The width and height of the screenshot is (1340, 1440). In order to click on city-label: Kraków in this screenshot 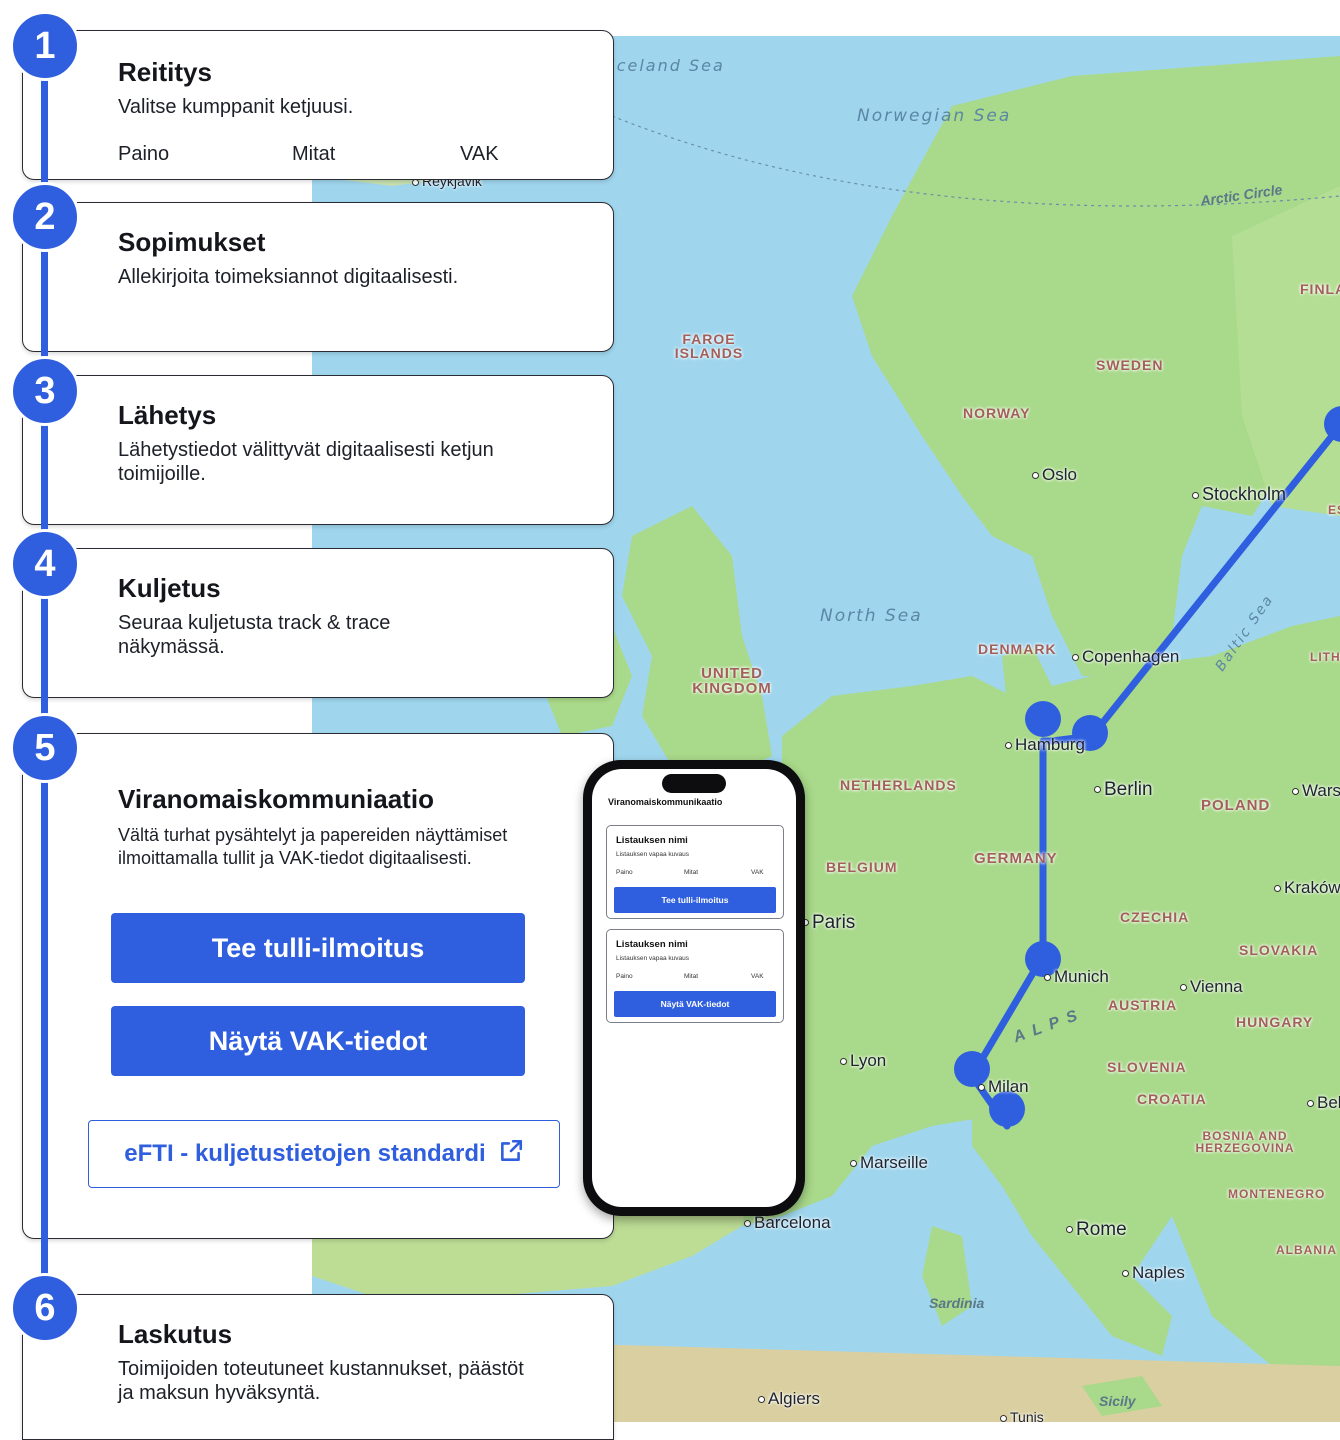, I will do `click(1307, 887)`.